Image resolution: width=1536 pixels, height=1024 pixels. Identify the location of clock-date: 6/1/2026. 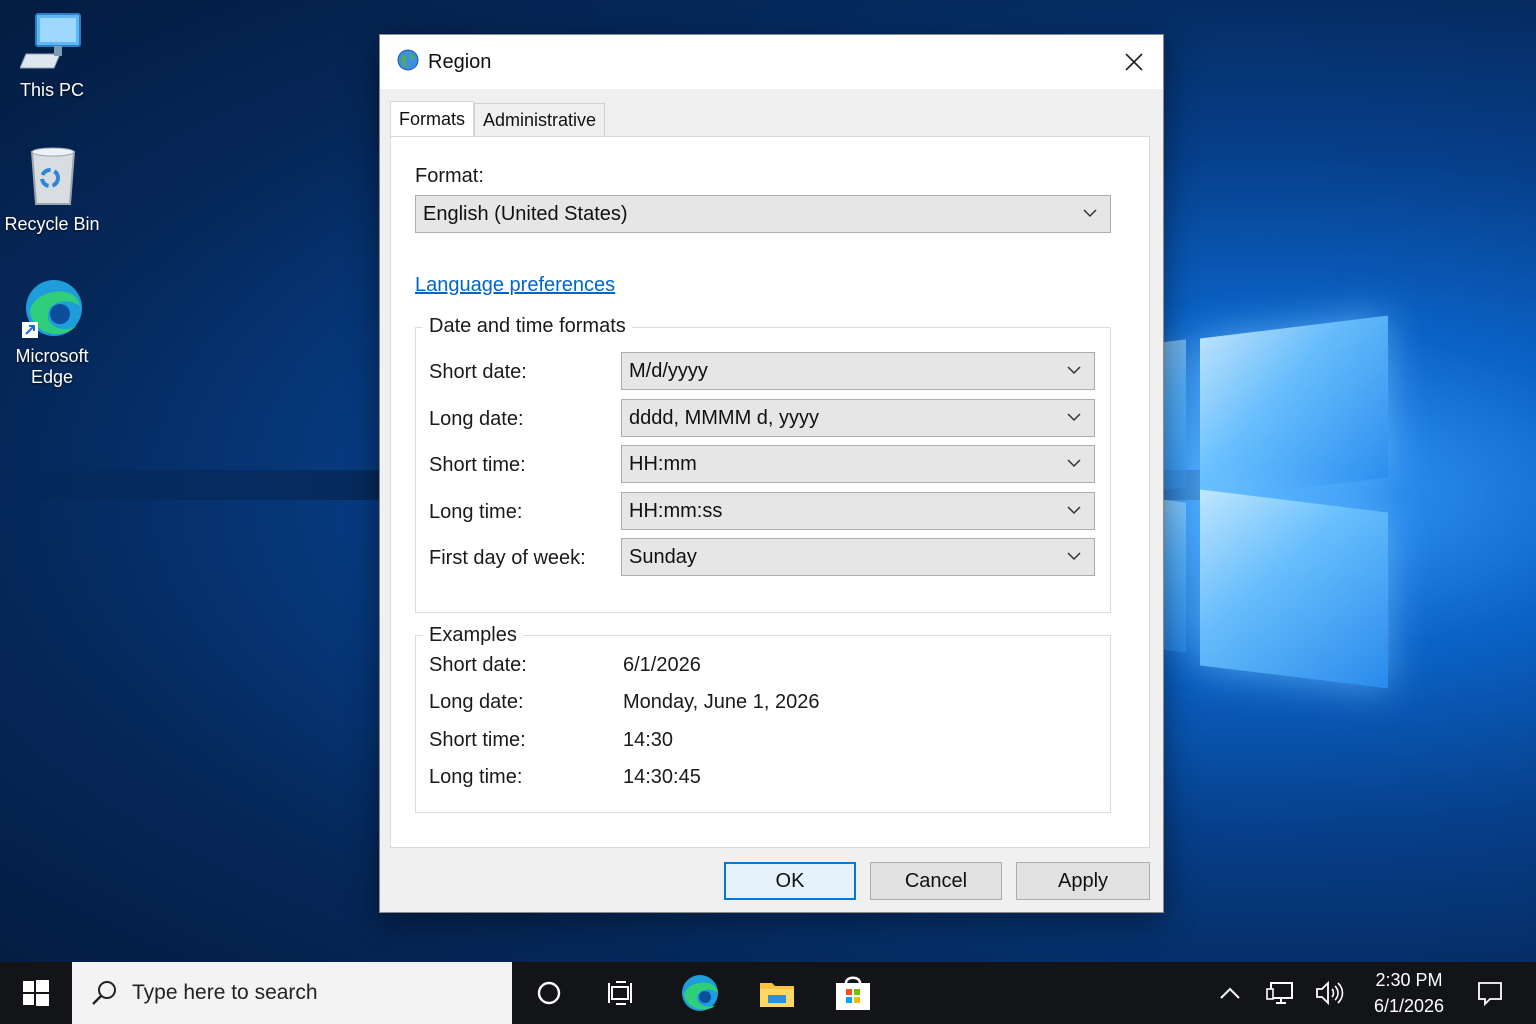
(1409, 1006).